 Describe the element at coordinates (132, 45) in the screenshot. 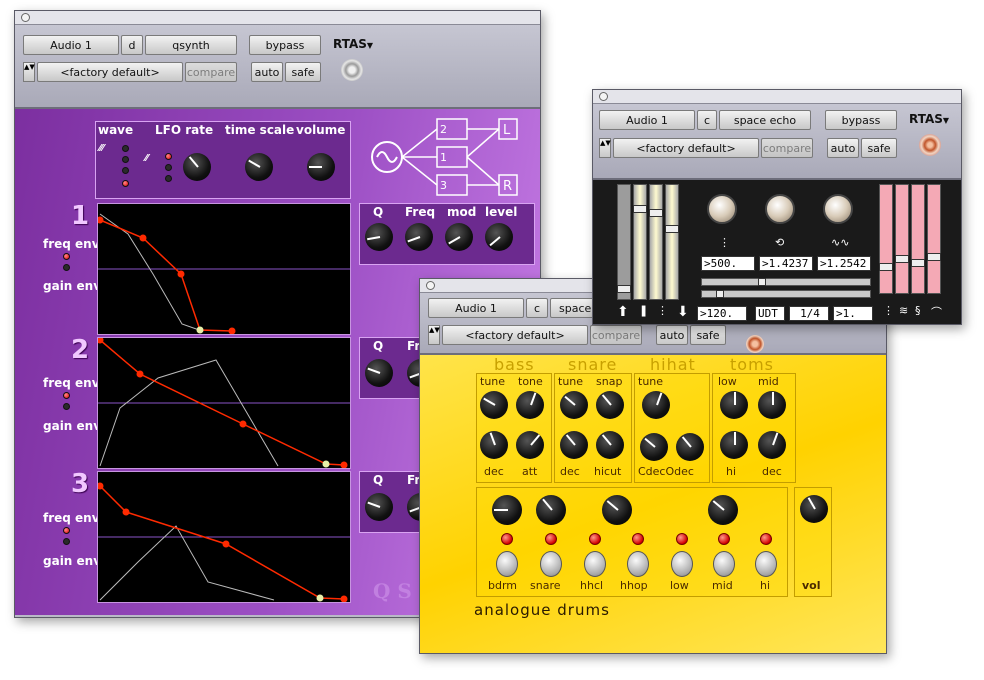

I see `slot-select: d` at that location.